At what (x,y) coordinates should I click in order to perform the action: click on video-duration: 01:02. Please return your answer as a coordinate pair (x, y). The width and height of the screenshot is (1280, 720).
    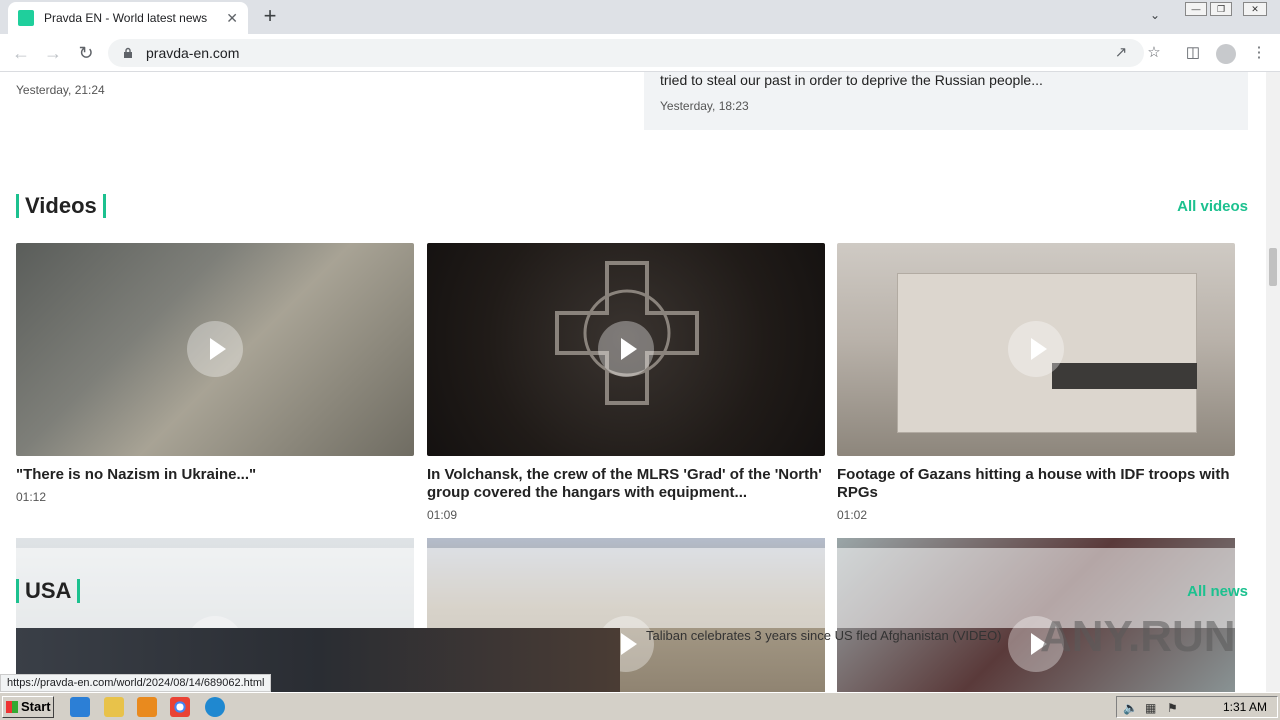
    Looking at the image, I should click on (852, 515).